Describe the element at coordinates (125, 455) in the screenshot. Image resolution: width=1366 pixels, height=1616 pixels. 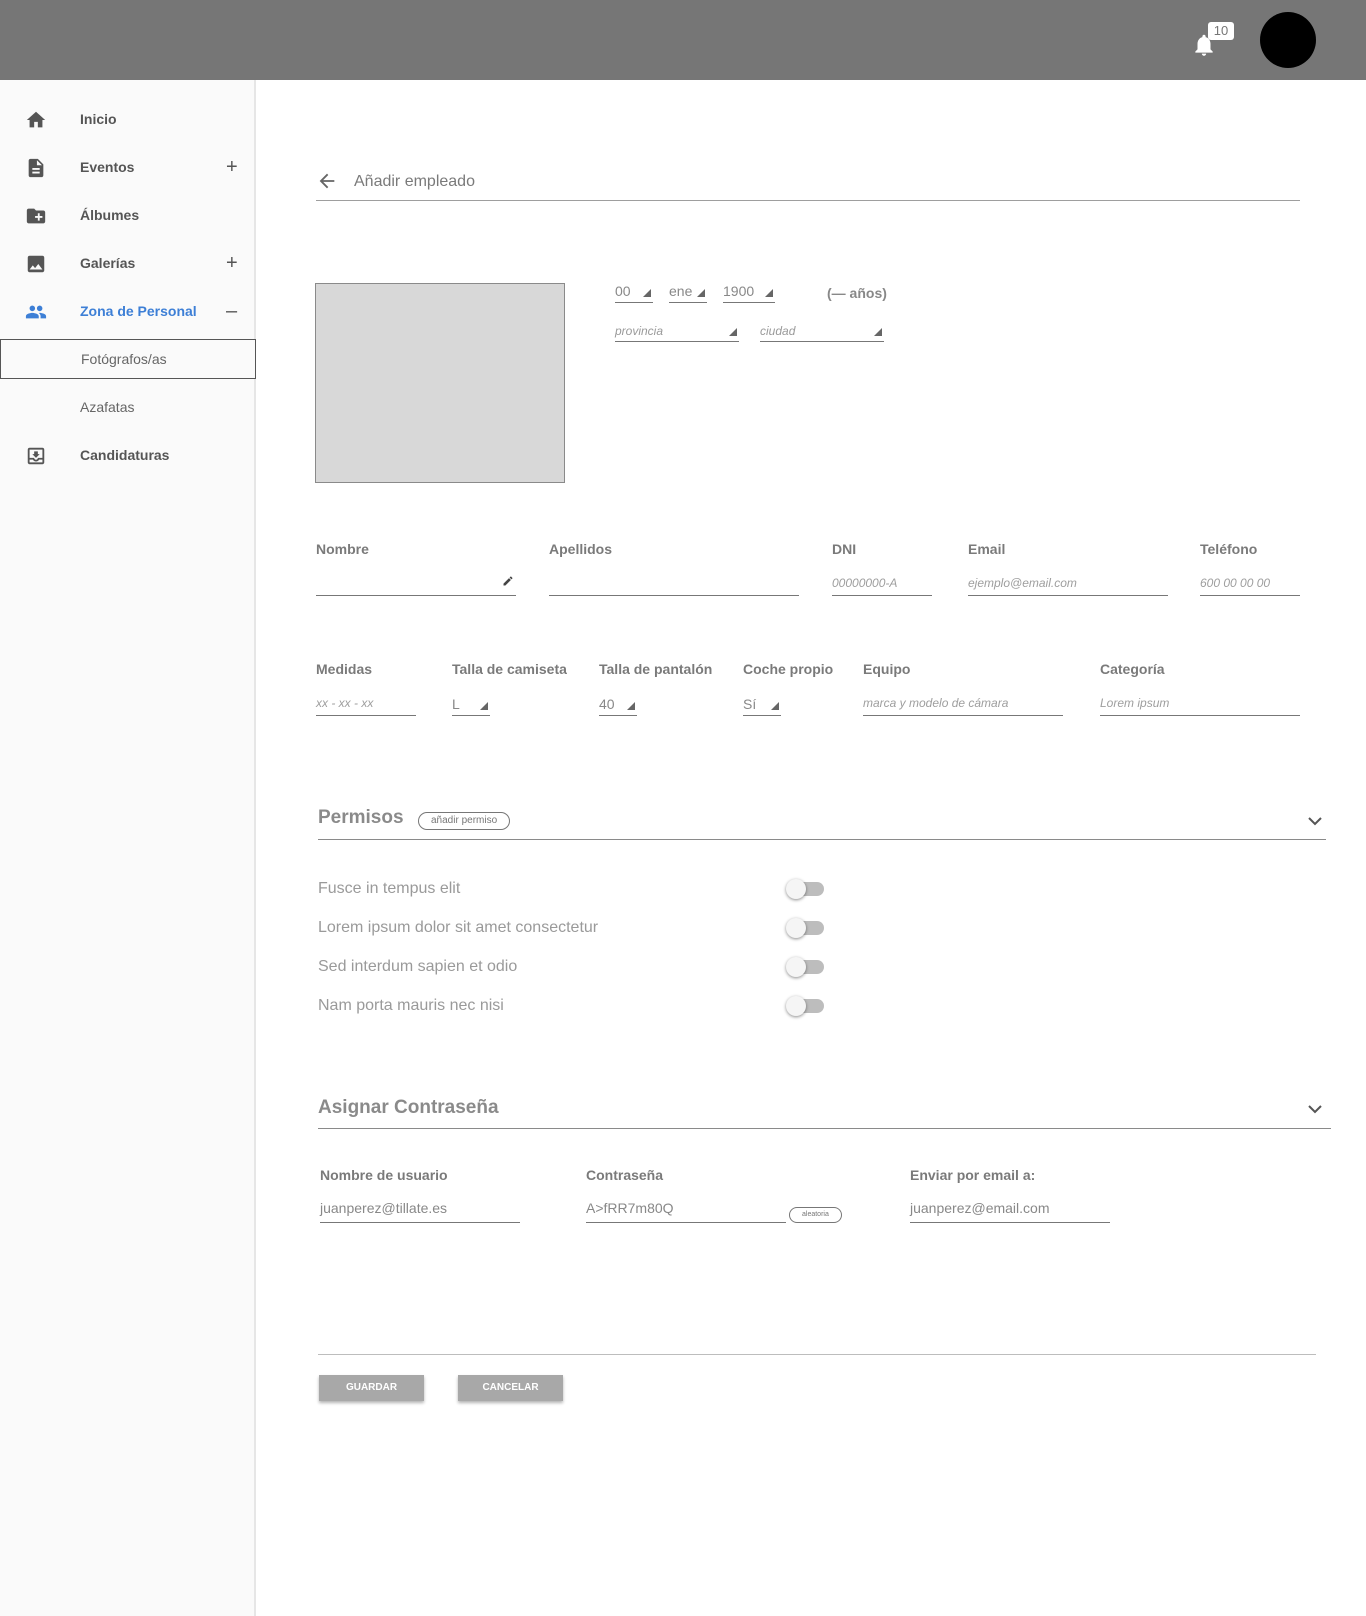
I see `sidebar-item-label: Candidaturas` at that location.